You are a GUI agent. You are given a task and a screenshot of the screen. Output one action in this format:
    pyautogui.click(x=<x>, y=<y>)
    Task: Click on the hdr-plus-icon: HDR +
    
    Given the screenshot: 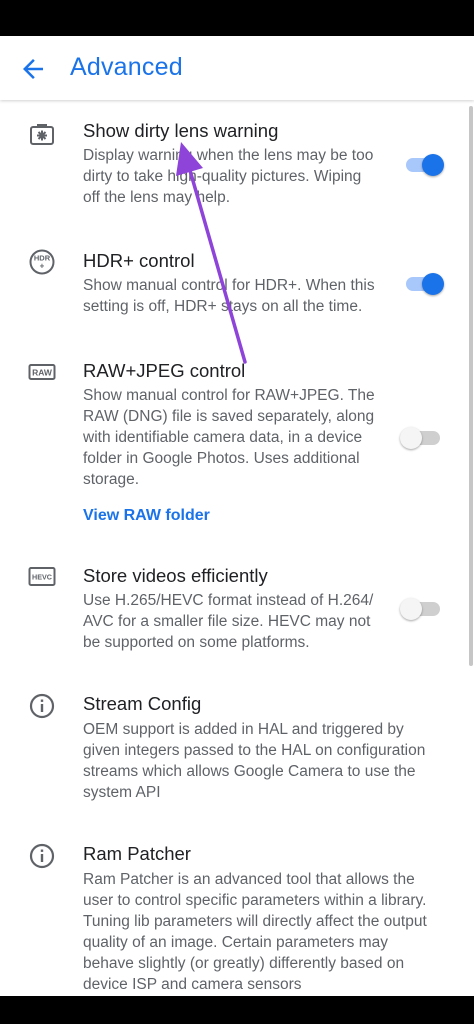 What is the action you would take?
    pyautogui.click(x=42, y=262)
    